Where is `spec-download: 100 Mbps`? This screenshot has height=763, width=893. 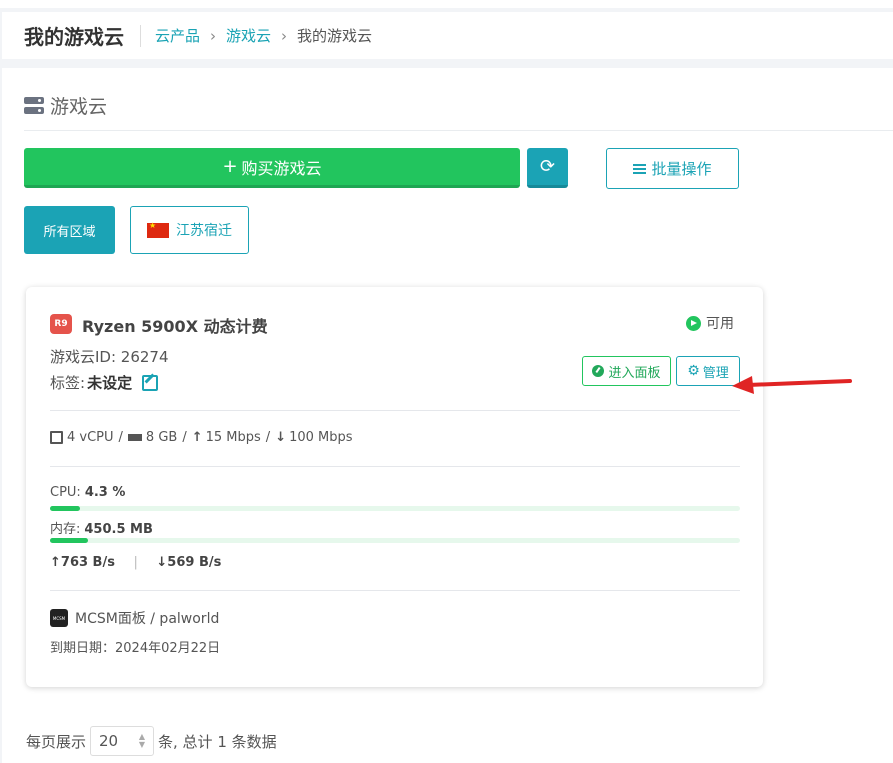
spec-download: 100 Mbps is located at coordinates (321, 437).